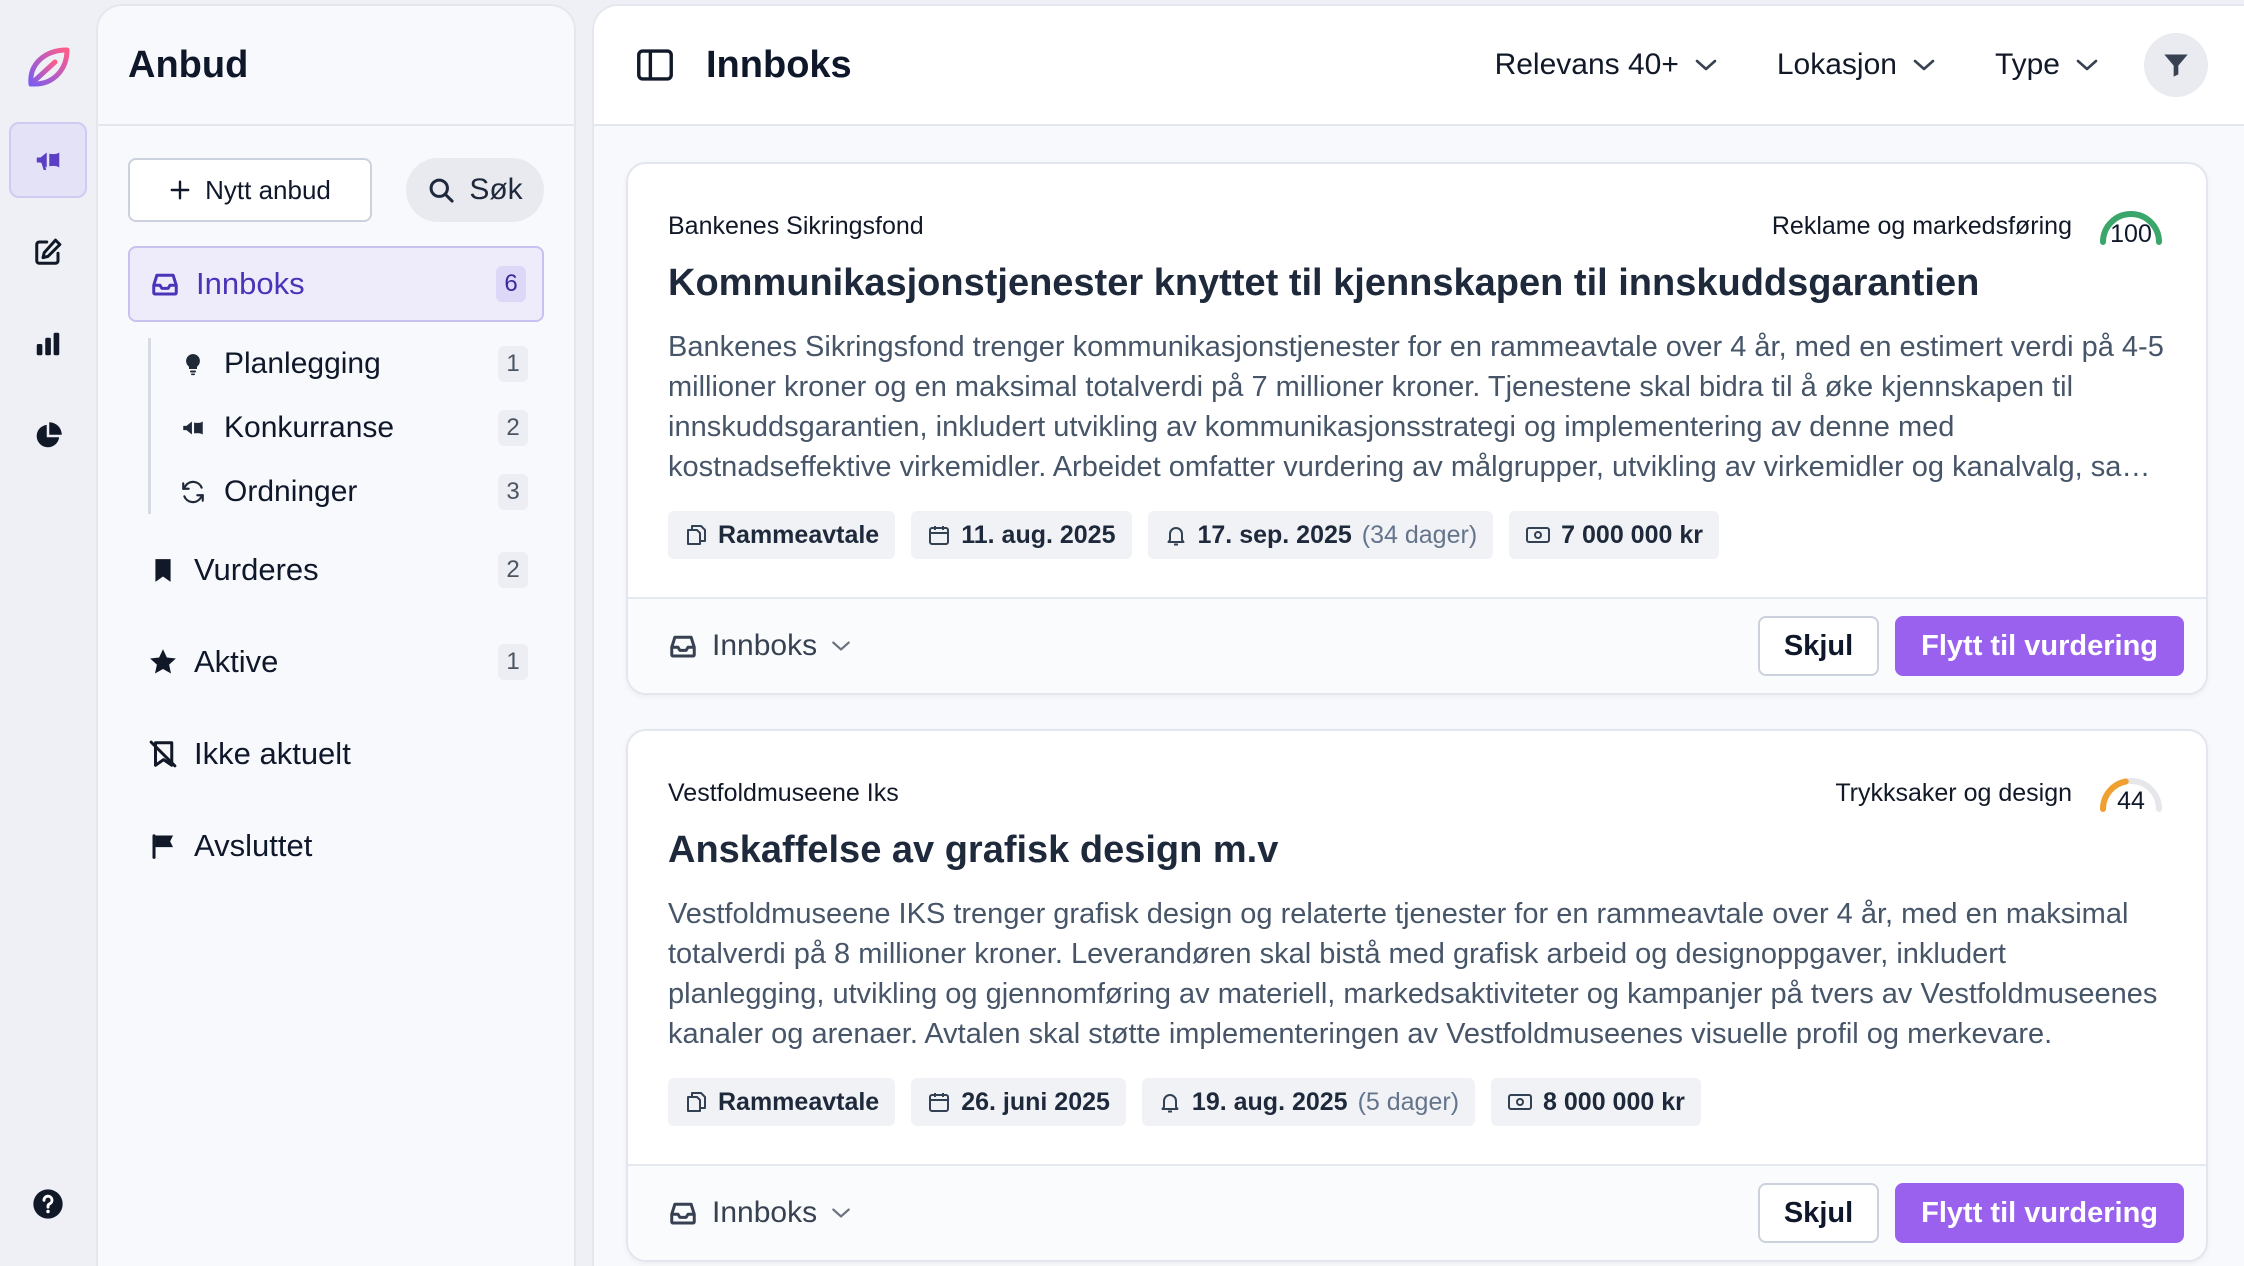 This screenshot has height=1266, width=2244. I want to click on nav-item-irrelevant: Ikke aktuelt, so click(336, 754).